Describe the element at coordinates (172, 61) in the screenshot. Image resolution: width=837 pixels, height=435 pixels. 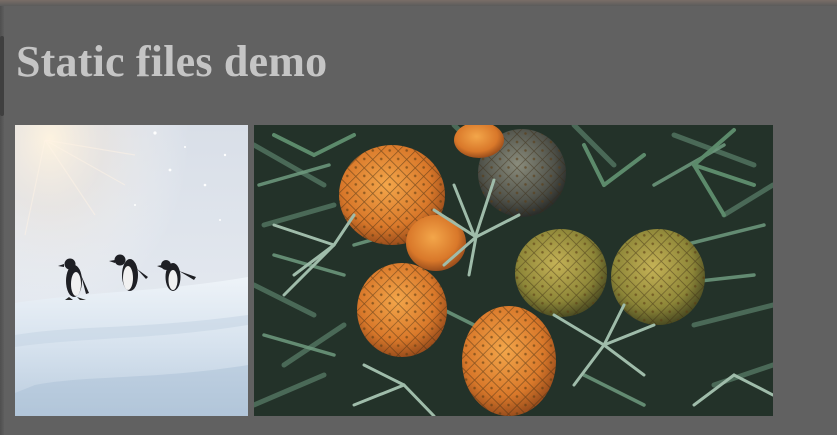
I see `page-title: Static files demo` at that location.